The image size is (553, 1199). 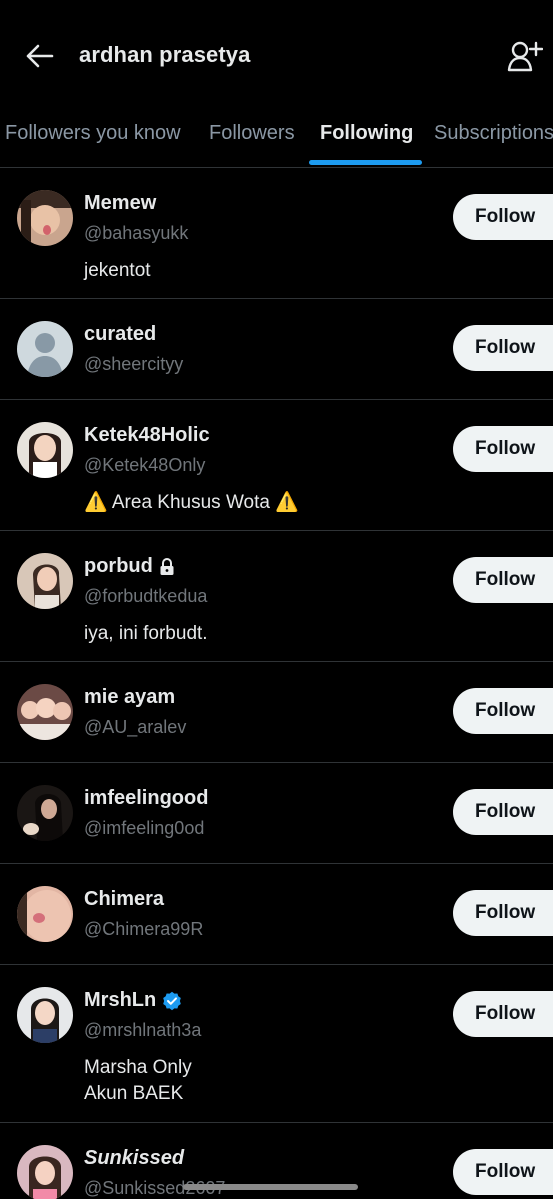 I want to click on user-display-name: MrshLn, so click(x=120, y=1000).